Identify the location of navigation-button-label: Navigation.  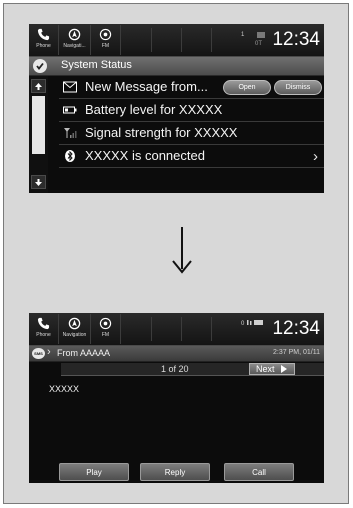
(74, 335).